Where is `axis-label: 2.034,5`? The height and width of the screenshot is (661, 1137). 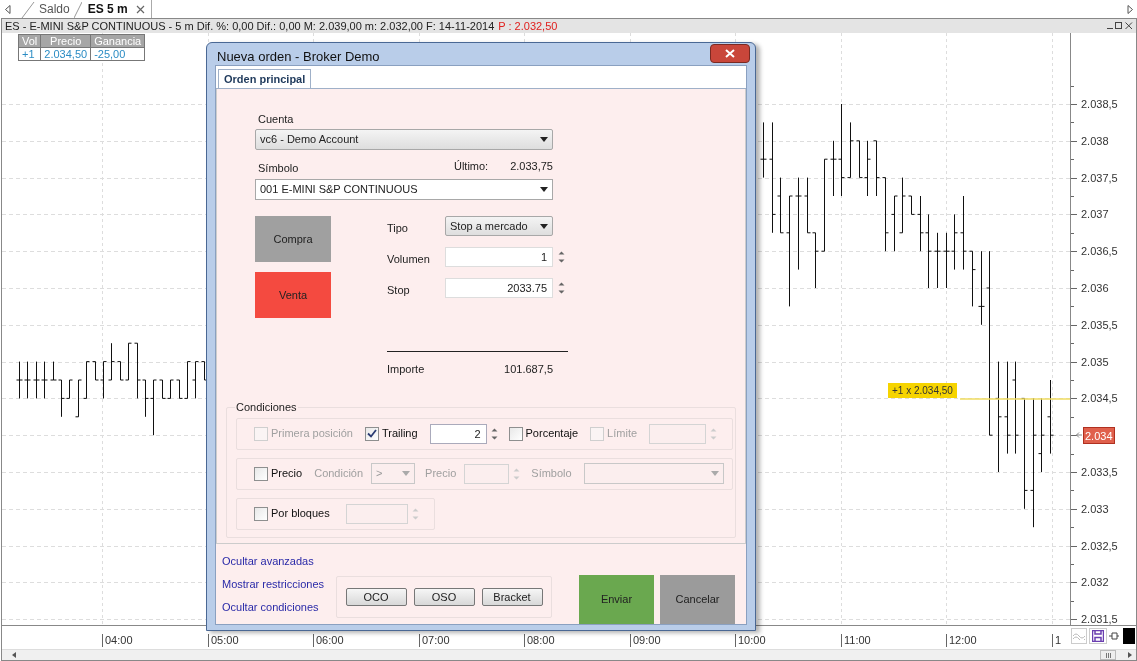
axis-label: 2.034,5 is located at coordinates (1099, 398).